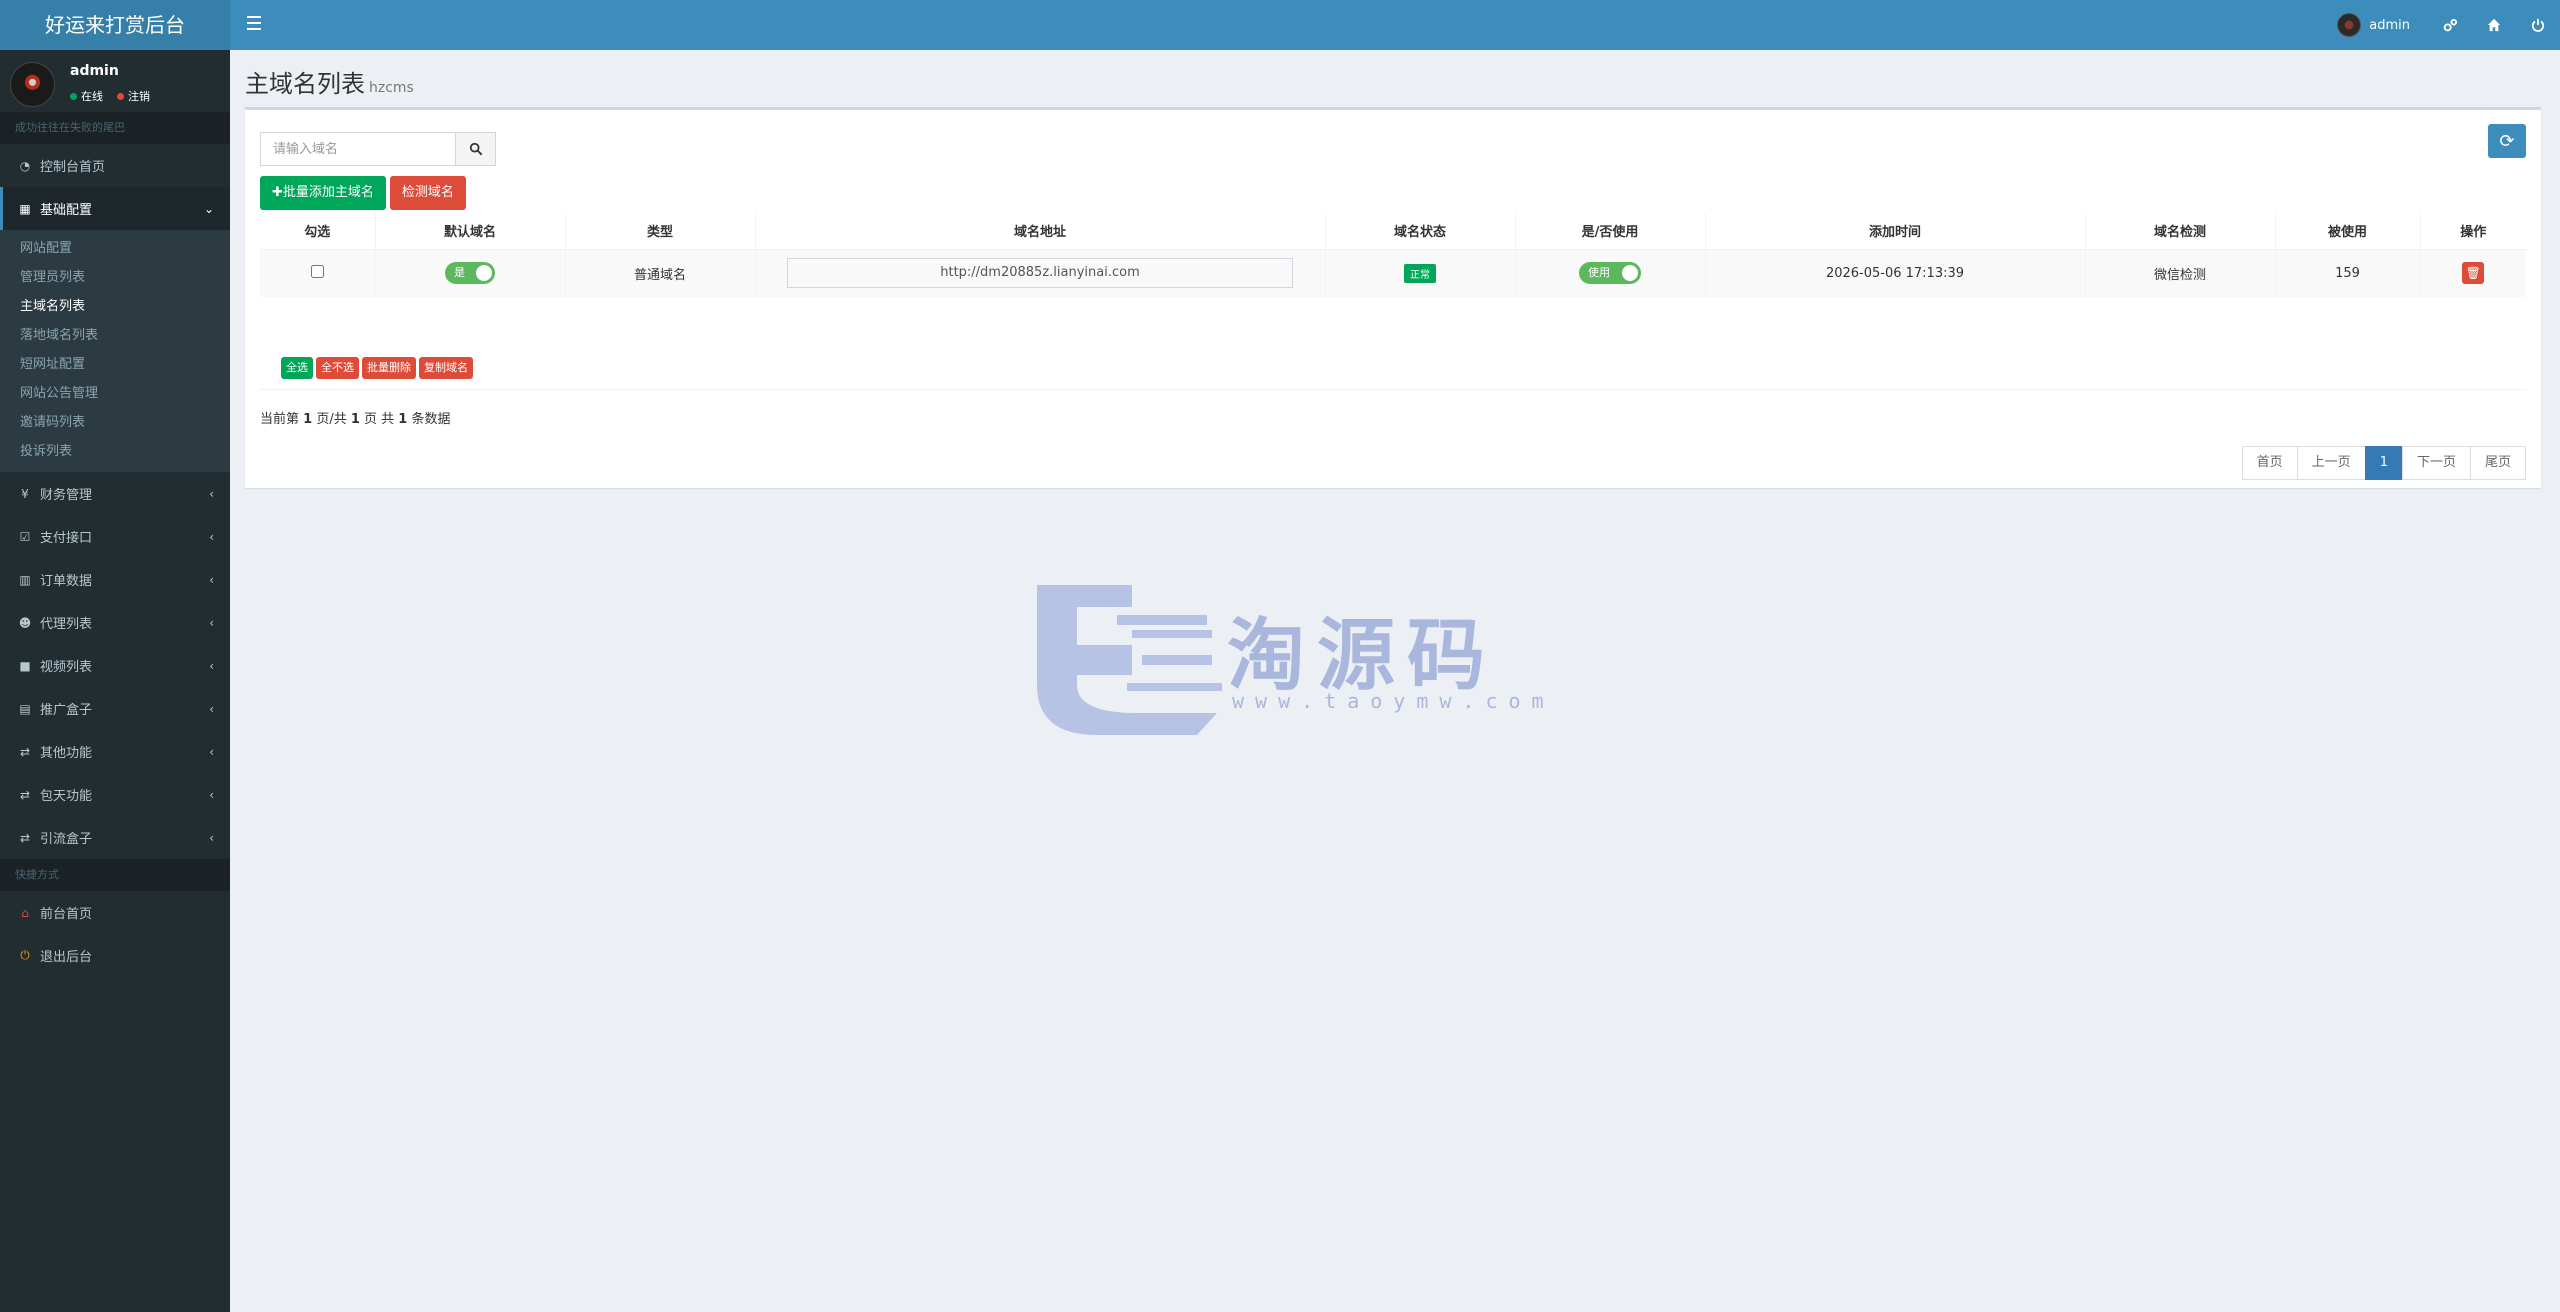 This screenshot has width=2560, height=1312. I want to click on trash-icon: 🗑, so click(2473, 273).